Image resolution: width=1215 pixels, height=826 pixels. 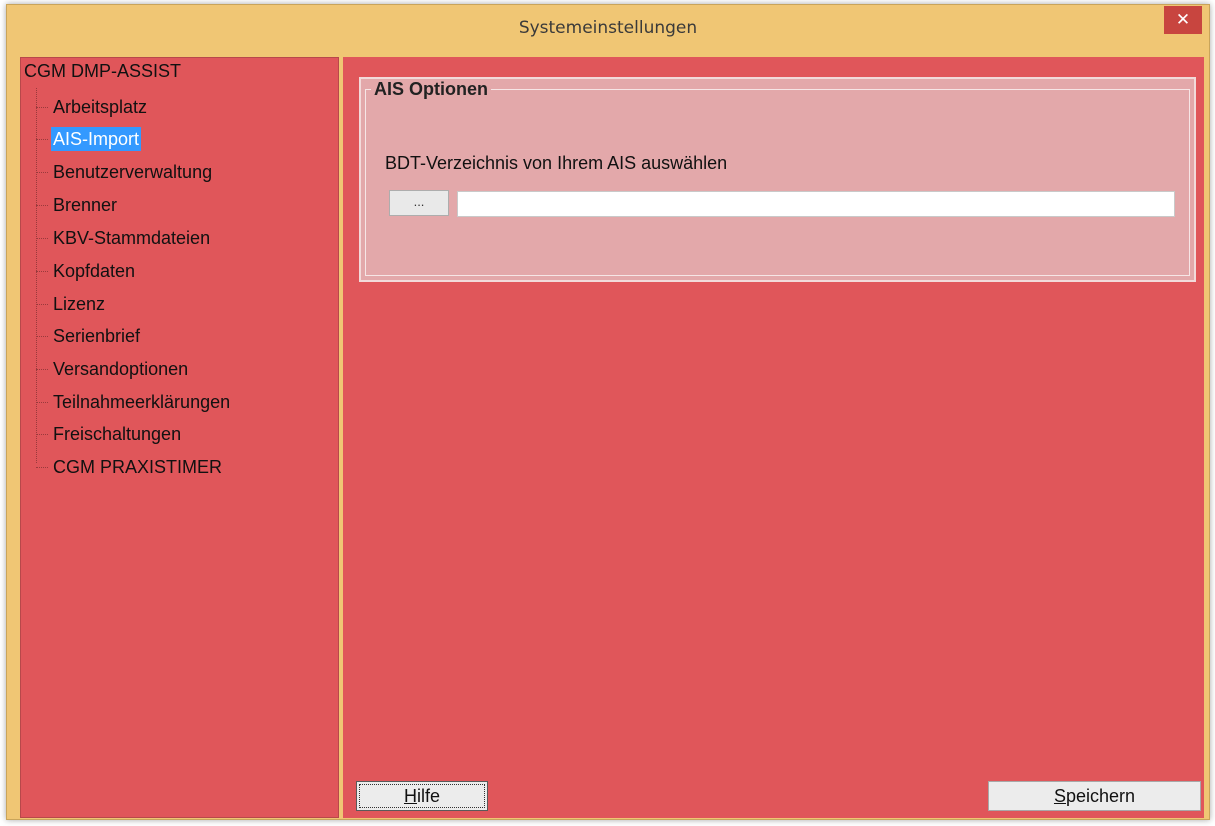 I want to click on close-button: ✕, so click(x=1183, y=20).